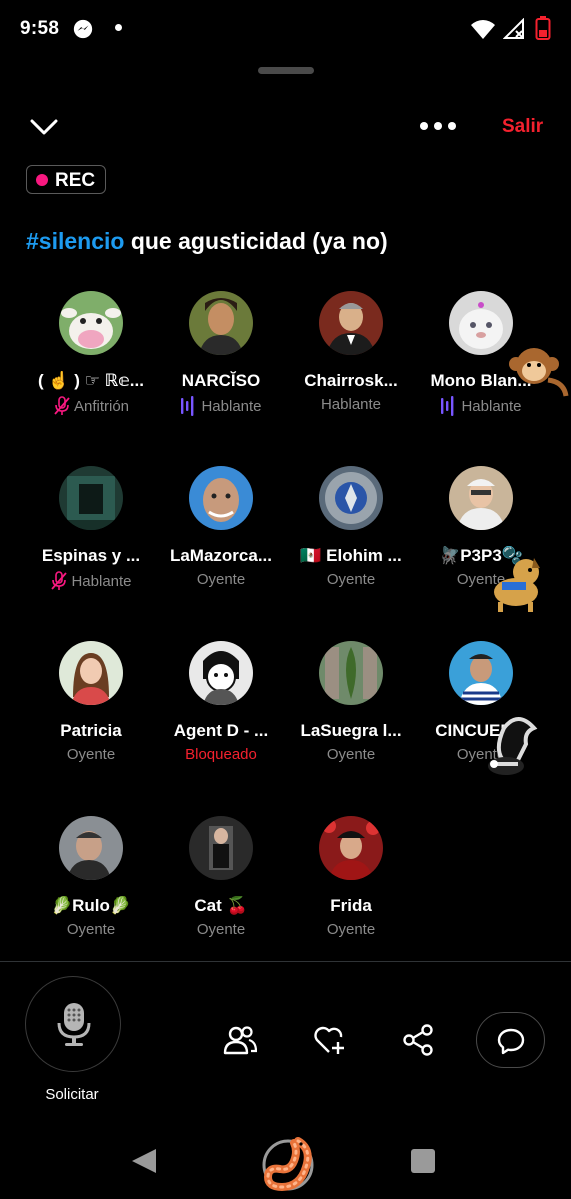 Image resolution: width=571 pixels, height=1199 pixels. What do you see at coordinates (423, 1161) in the screenshot?
I see `nav-recents-icon` at bounding box center [423, 1161].